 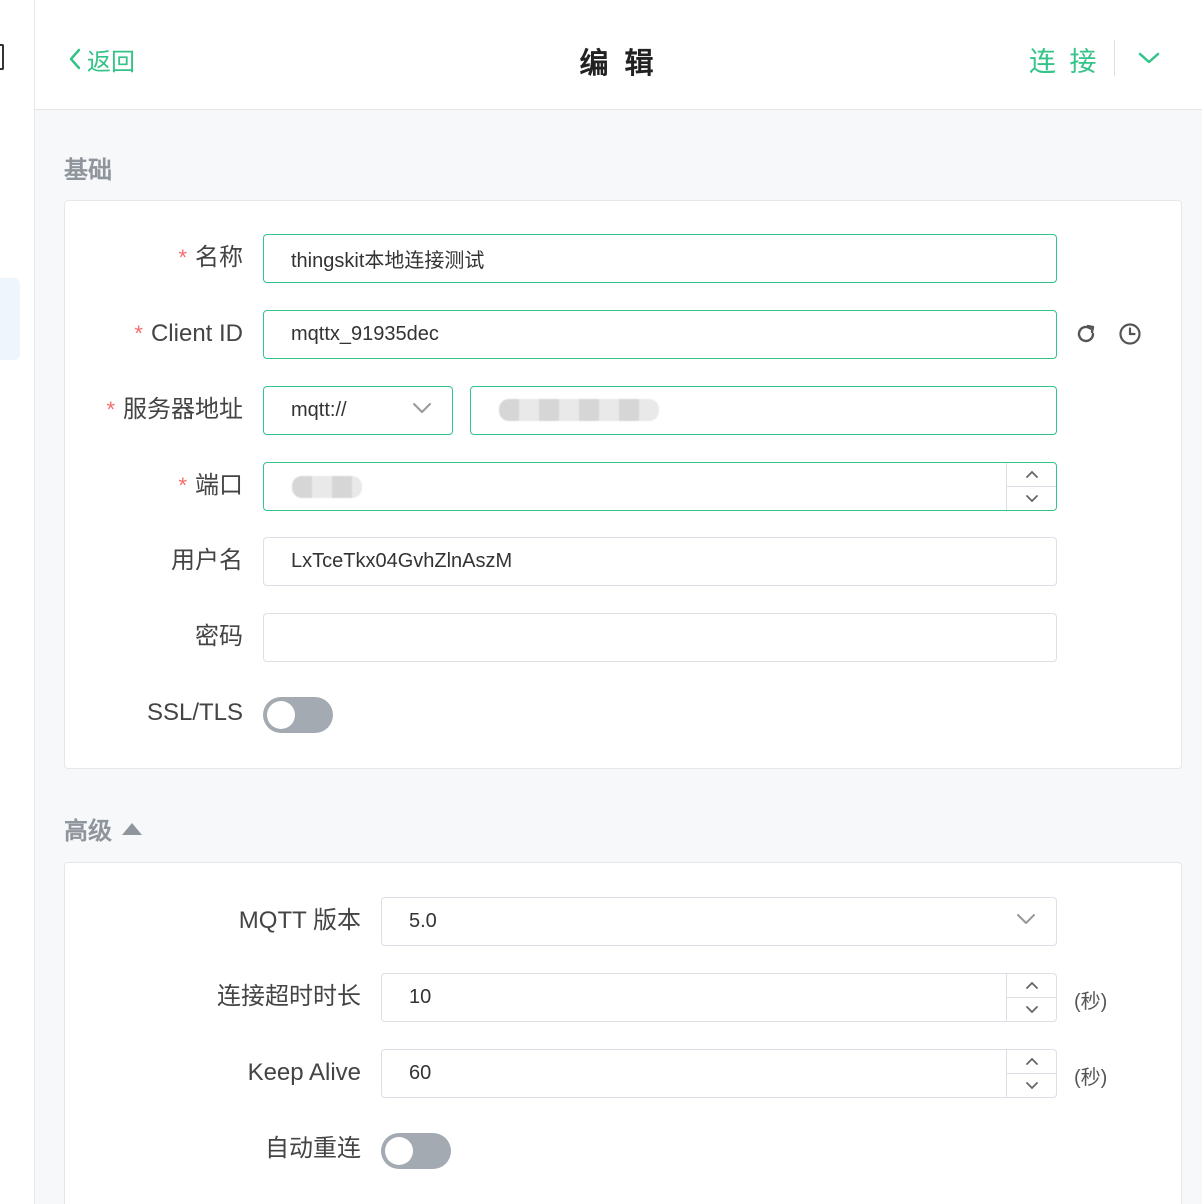 I want to click on connect-timeout-value: 10, so click(x=420, y=997).